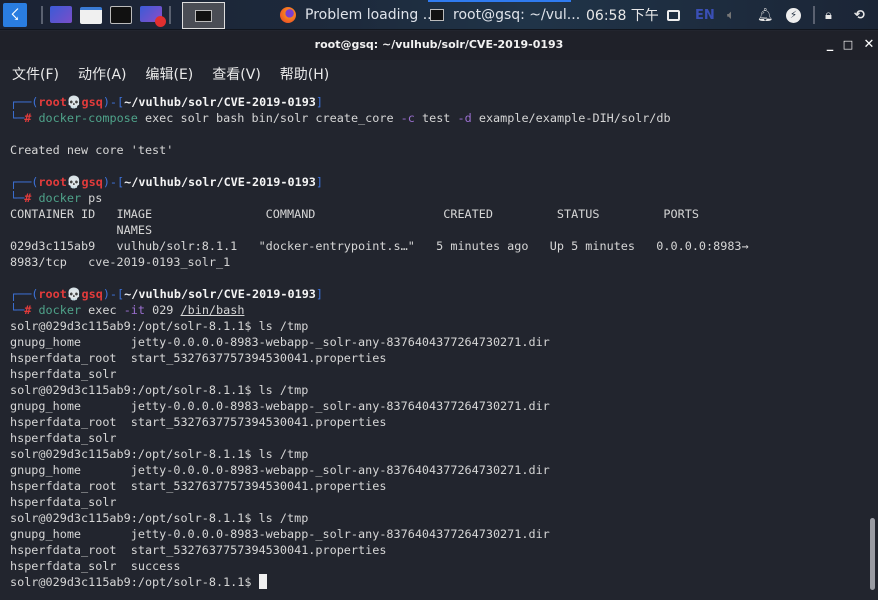  I want to click on terminal-text: exec solr bash bin/solr create_core, so click(269, 118).